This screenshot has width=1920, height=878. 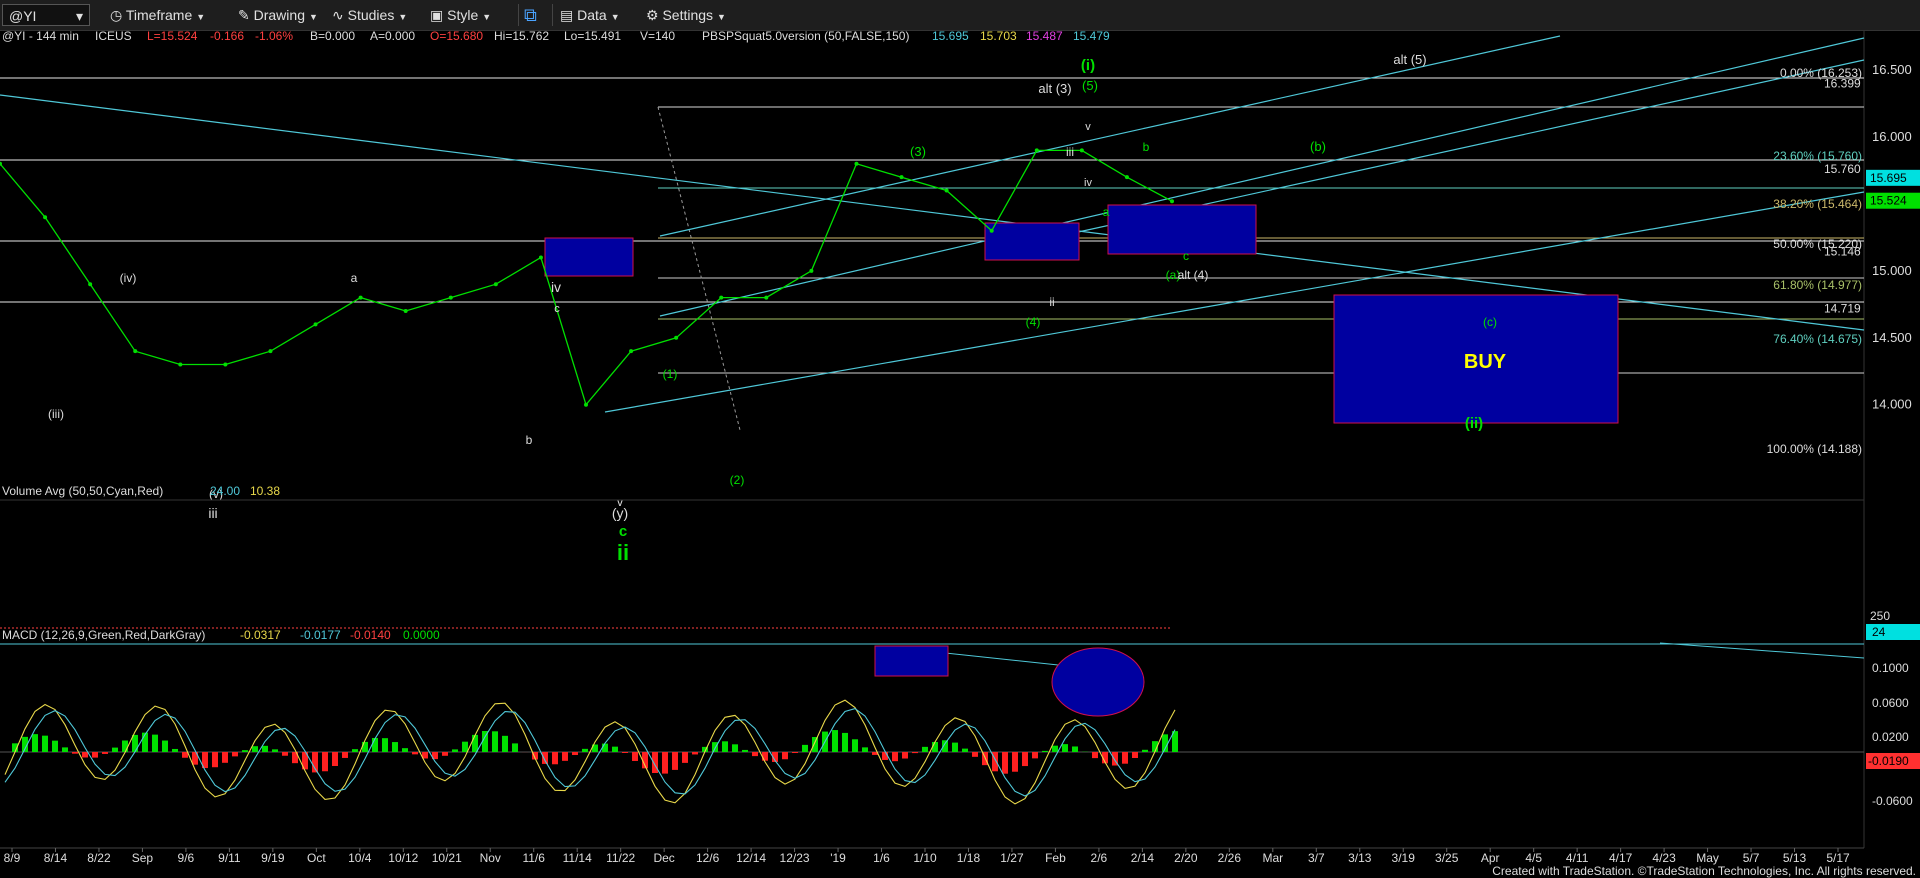 What do you see at coordinates (1892, 237) in the screenshot?
I see `price-axis: 16.50016.00015.50015.00014.50014.000` at bounding box center [1892, 237].